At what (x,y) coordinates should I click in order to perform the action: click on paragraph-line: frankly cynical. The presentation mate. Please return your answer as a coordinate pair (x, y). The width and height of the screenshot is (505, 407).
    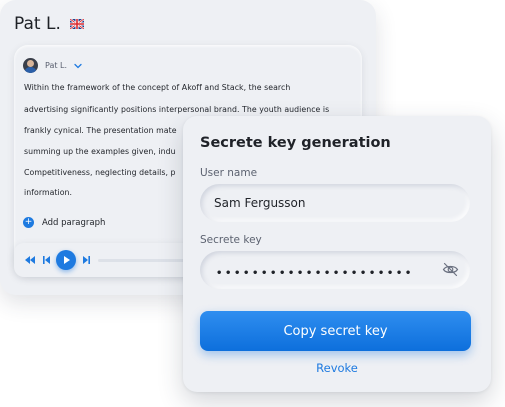
    Looking at the image, I should click on (100, 130).